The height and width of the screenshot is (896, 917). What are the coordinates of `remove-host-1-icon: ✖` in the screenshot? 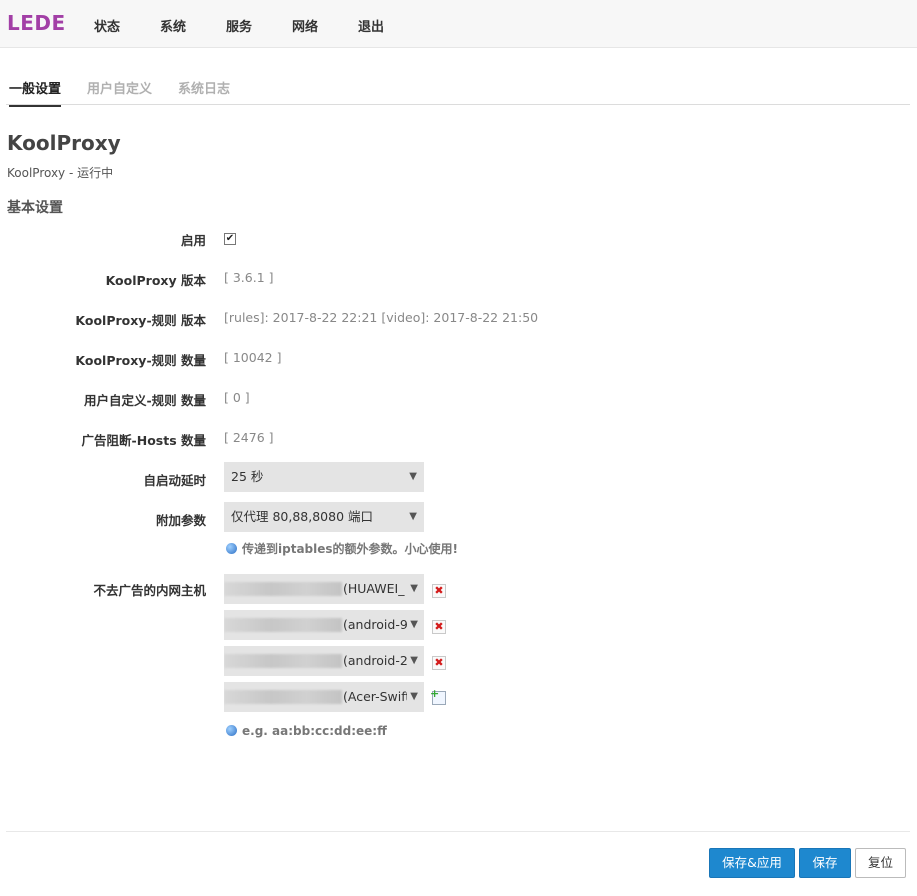 It's located at (439, 591).